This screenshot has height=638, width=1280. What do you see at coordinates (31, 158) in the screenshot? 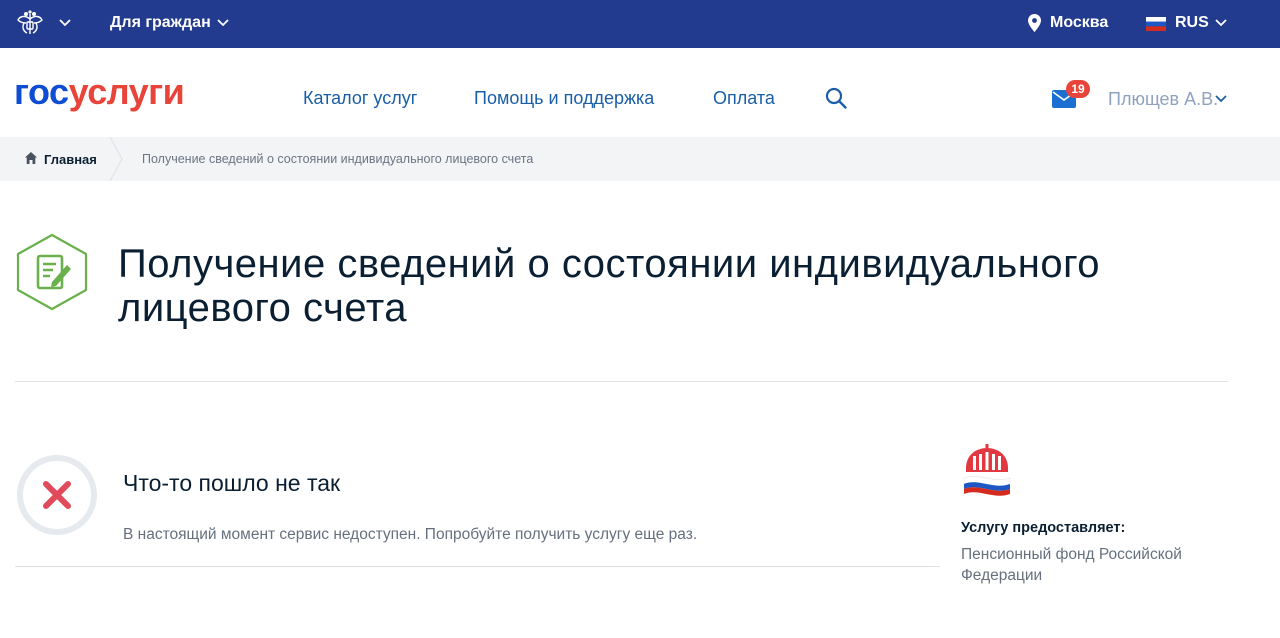
I see `home-icon` at bounding box center [31, 158].